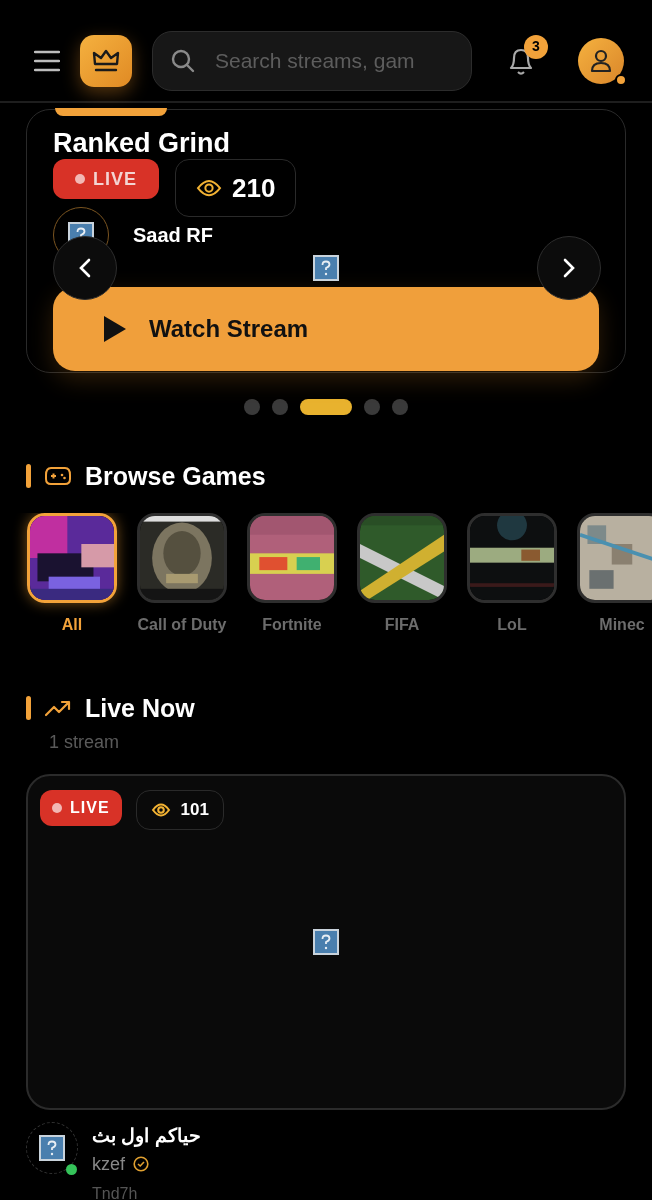  What do you see at coordinates (84, 742) in the screenshot?
I see `stream-count: 1 stream` at bounding box center [84, 742].